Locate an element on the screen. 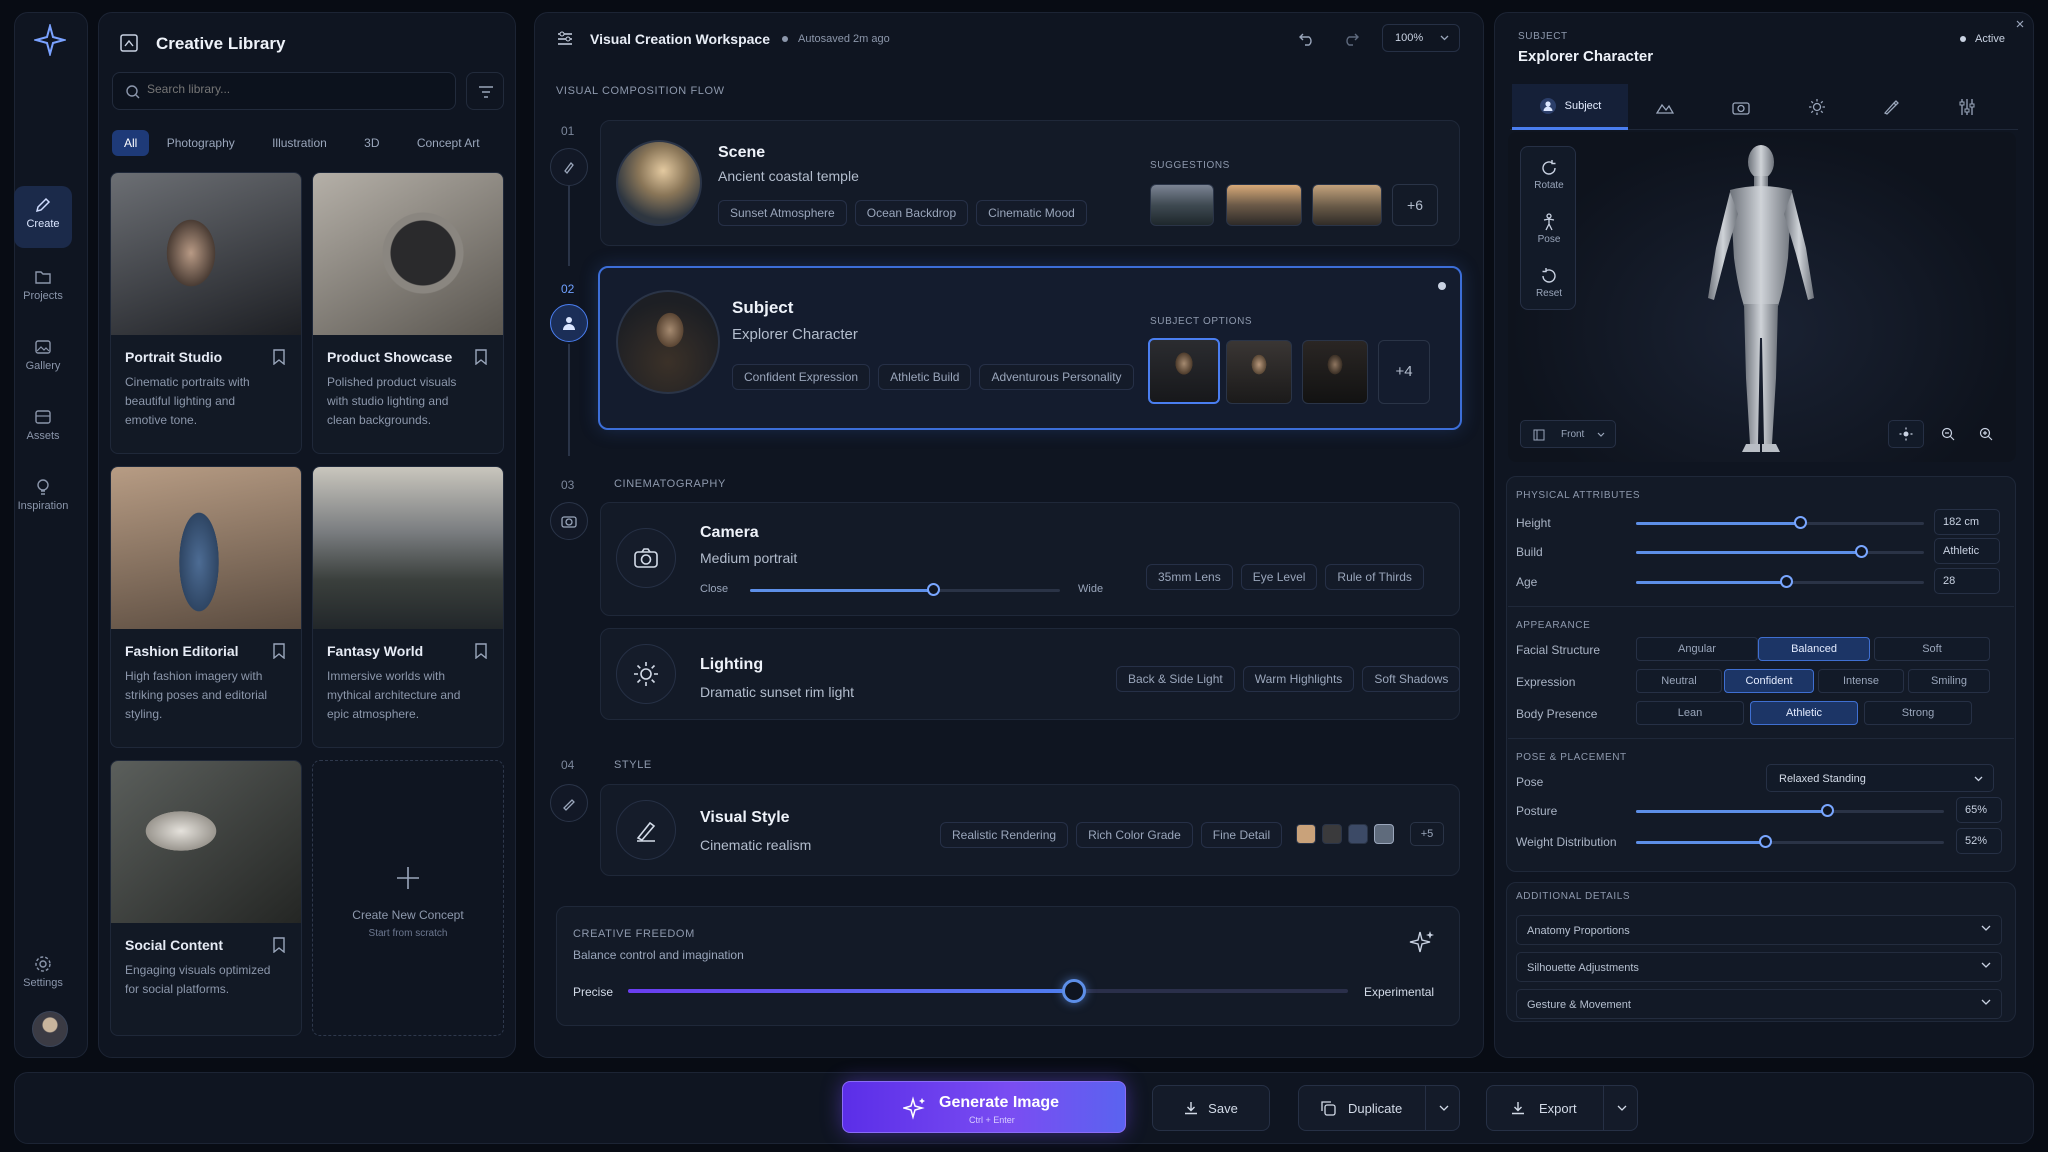 Image resolution: width=2048 pixels, height=1152 pixels. subject-option-selected is located at coordinates (1184, 371).